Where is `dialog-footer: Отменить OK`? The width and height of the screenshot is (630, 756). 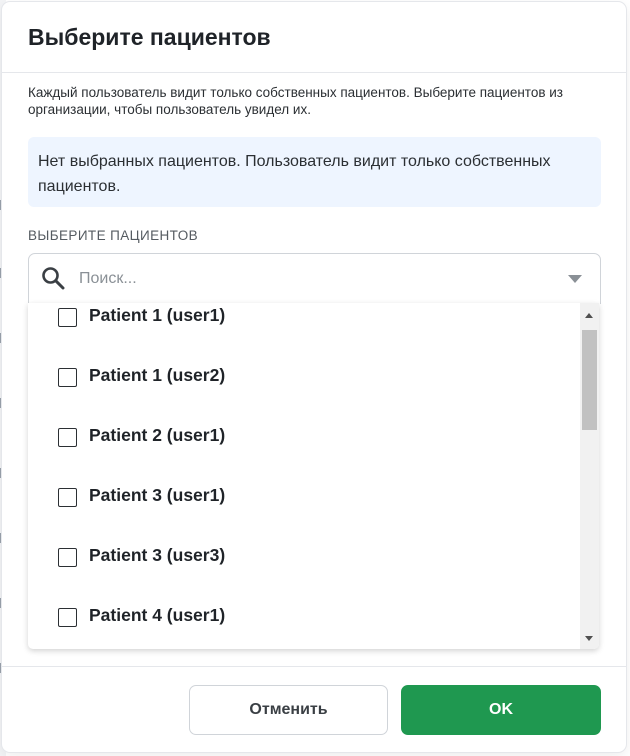
dialog-footer: Отменить OK is located at coordinates (314, 709).